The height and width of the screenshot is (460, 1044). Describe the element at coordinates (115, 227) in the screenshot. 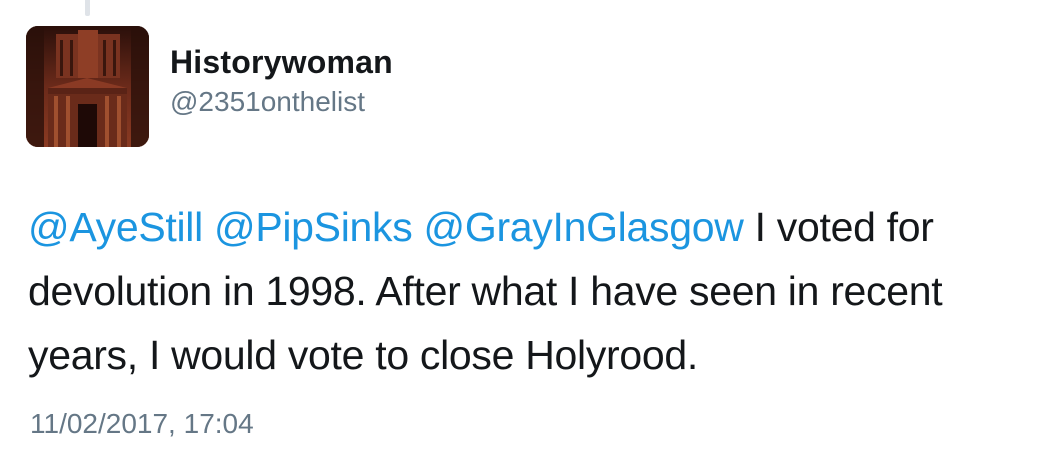

I see `mention-link: @AyeStill` at that location.